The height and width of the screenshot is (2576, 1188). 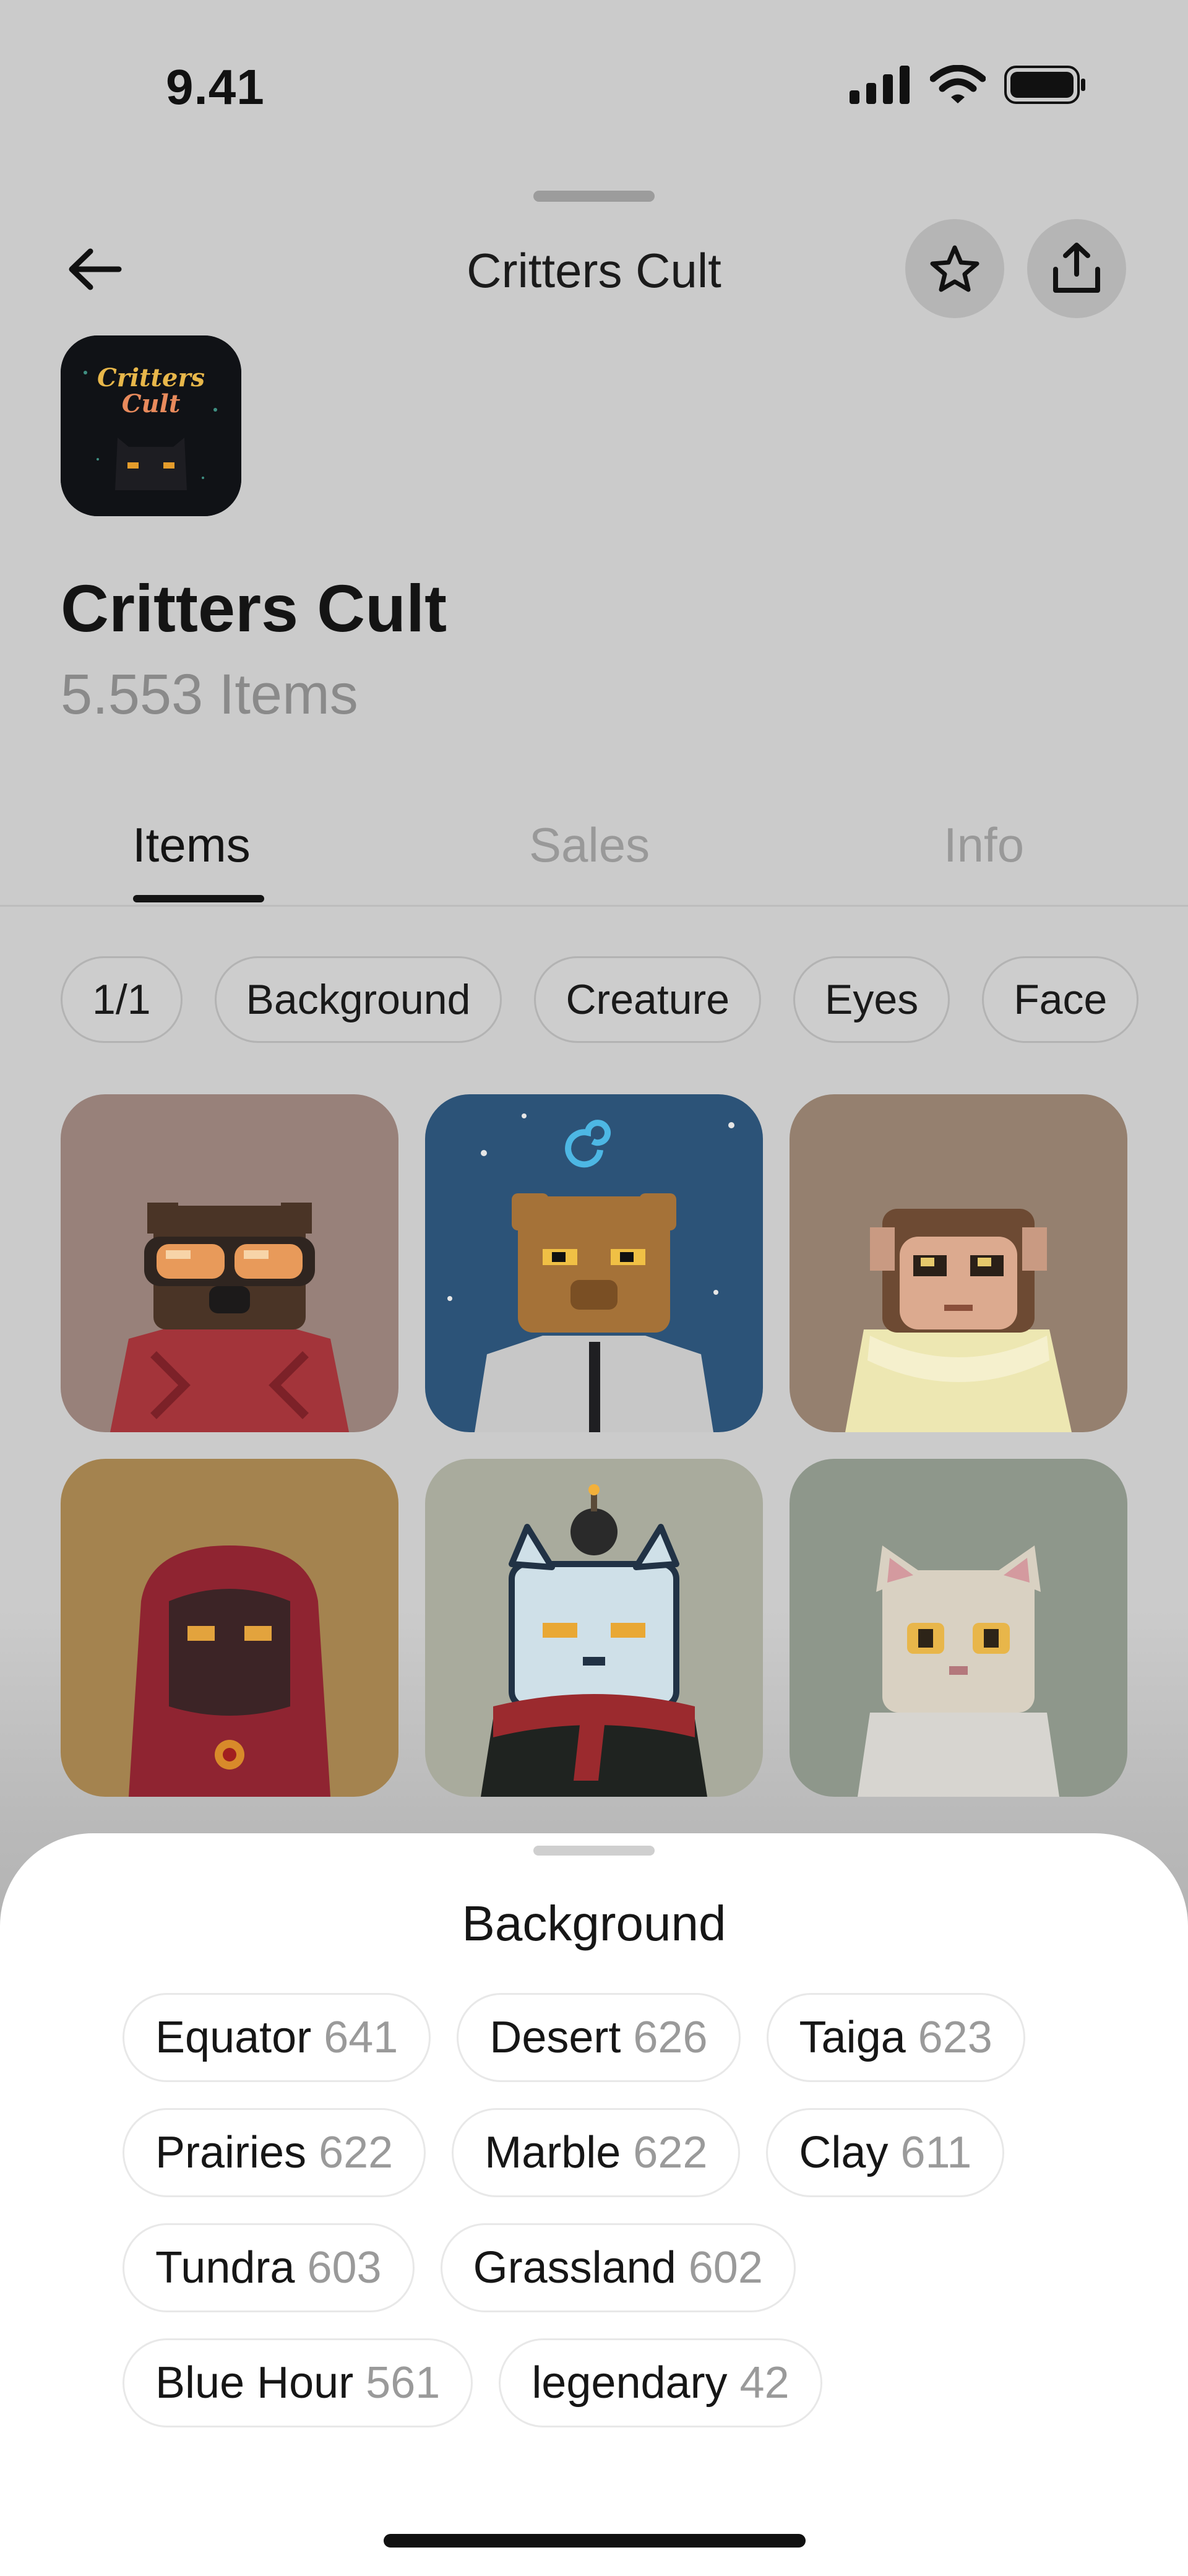 I want to click on trait-option-tundra: Tundra 603, so click(x=269, y=2267).